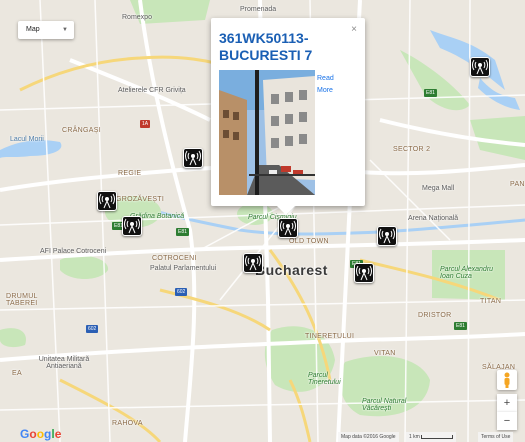 The width and height of the screenshot is (525, 442). Describe the element at coordinates (130, 173) in the screenshot. I see `label-regie: REGIE` at that location.